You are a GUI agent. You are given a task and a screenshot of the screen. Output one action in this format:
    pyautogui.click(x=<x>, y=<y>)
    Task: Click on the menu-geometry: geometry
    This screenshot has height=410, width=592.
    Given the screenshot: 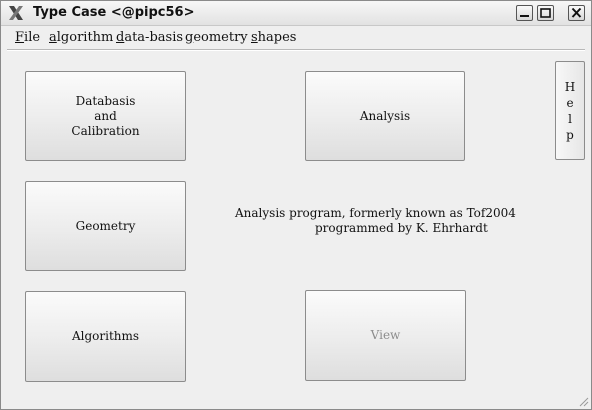 What is the action you would take?
    pyautogui.click(x=216, y=37)
    